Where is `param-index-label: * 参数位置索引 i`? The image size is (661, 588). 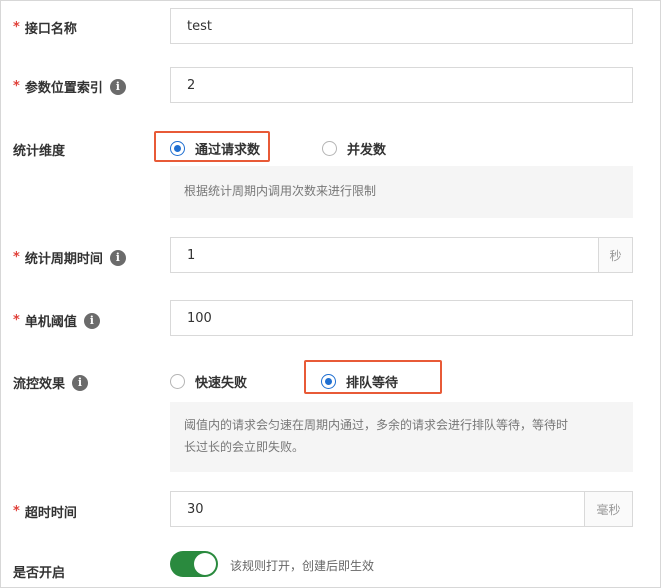
param-index-label: * 参数位置索引 i is located at coordinates (69, 86).